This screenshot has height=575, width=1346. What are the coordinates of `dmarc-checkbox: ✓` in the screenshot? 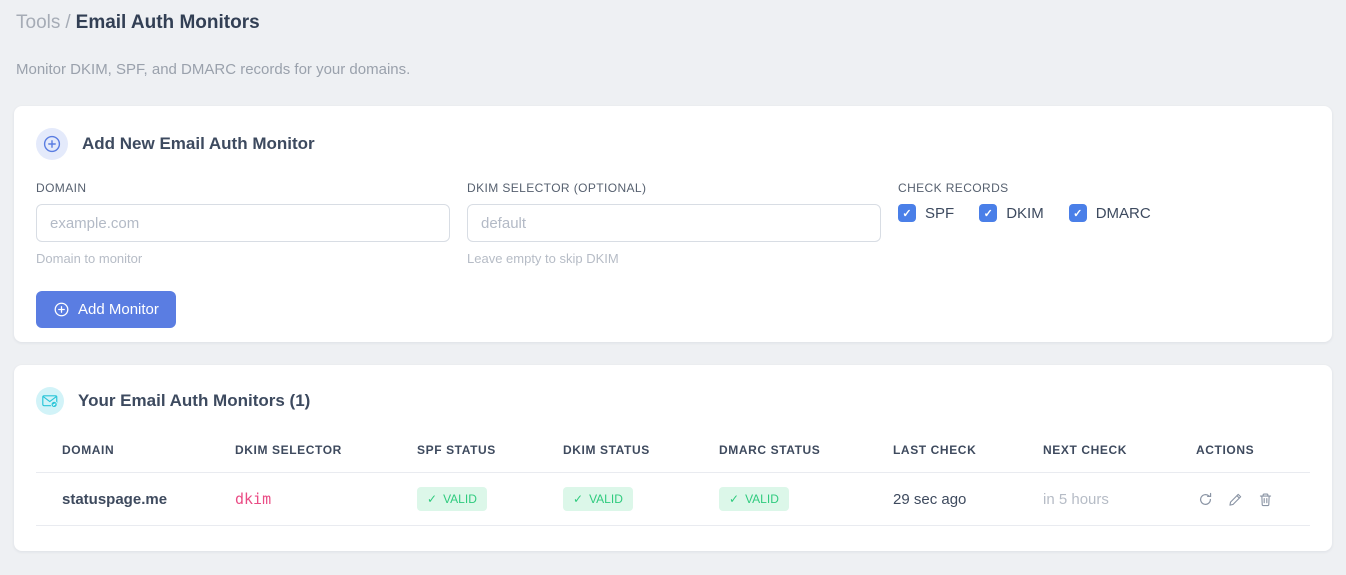 It's located at (1077, 213).